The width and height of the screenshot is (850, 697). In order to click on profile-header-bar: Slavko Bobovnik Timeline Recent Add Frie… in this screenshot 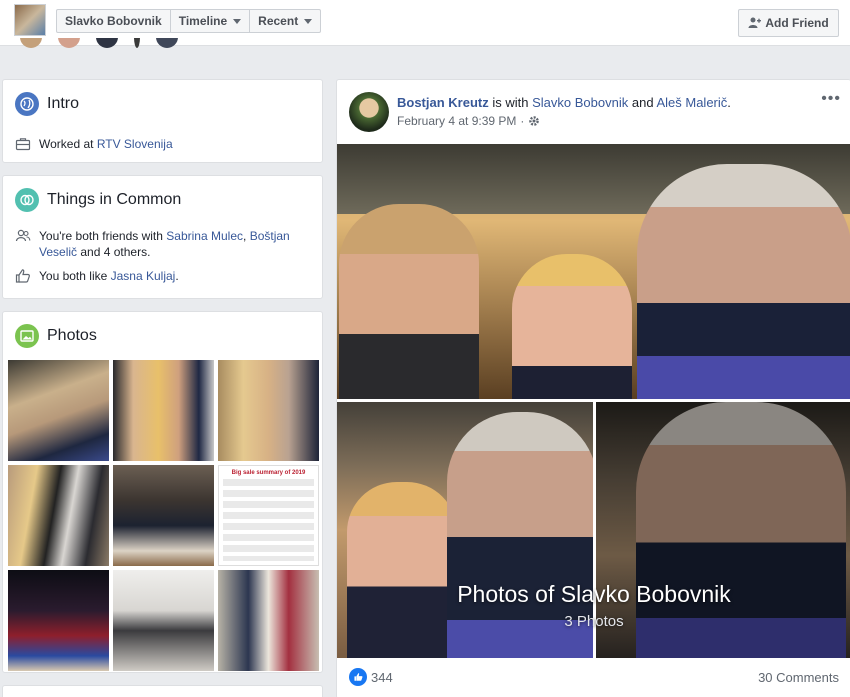, I will do `click(425, 24)`.